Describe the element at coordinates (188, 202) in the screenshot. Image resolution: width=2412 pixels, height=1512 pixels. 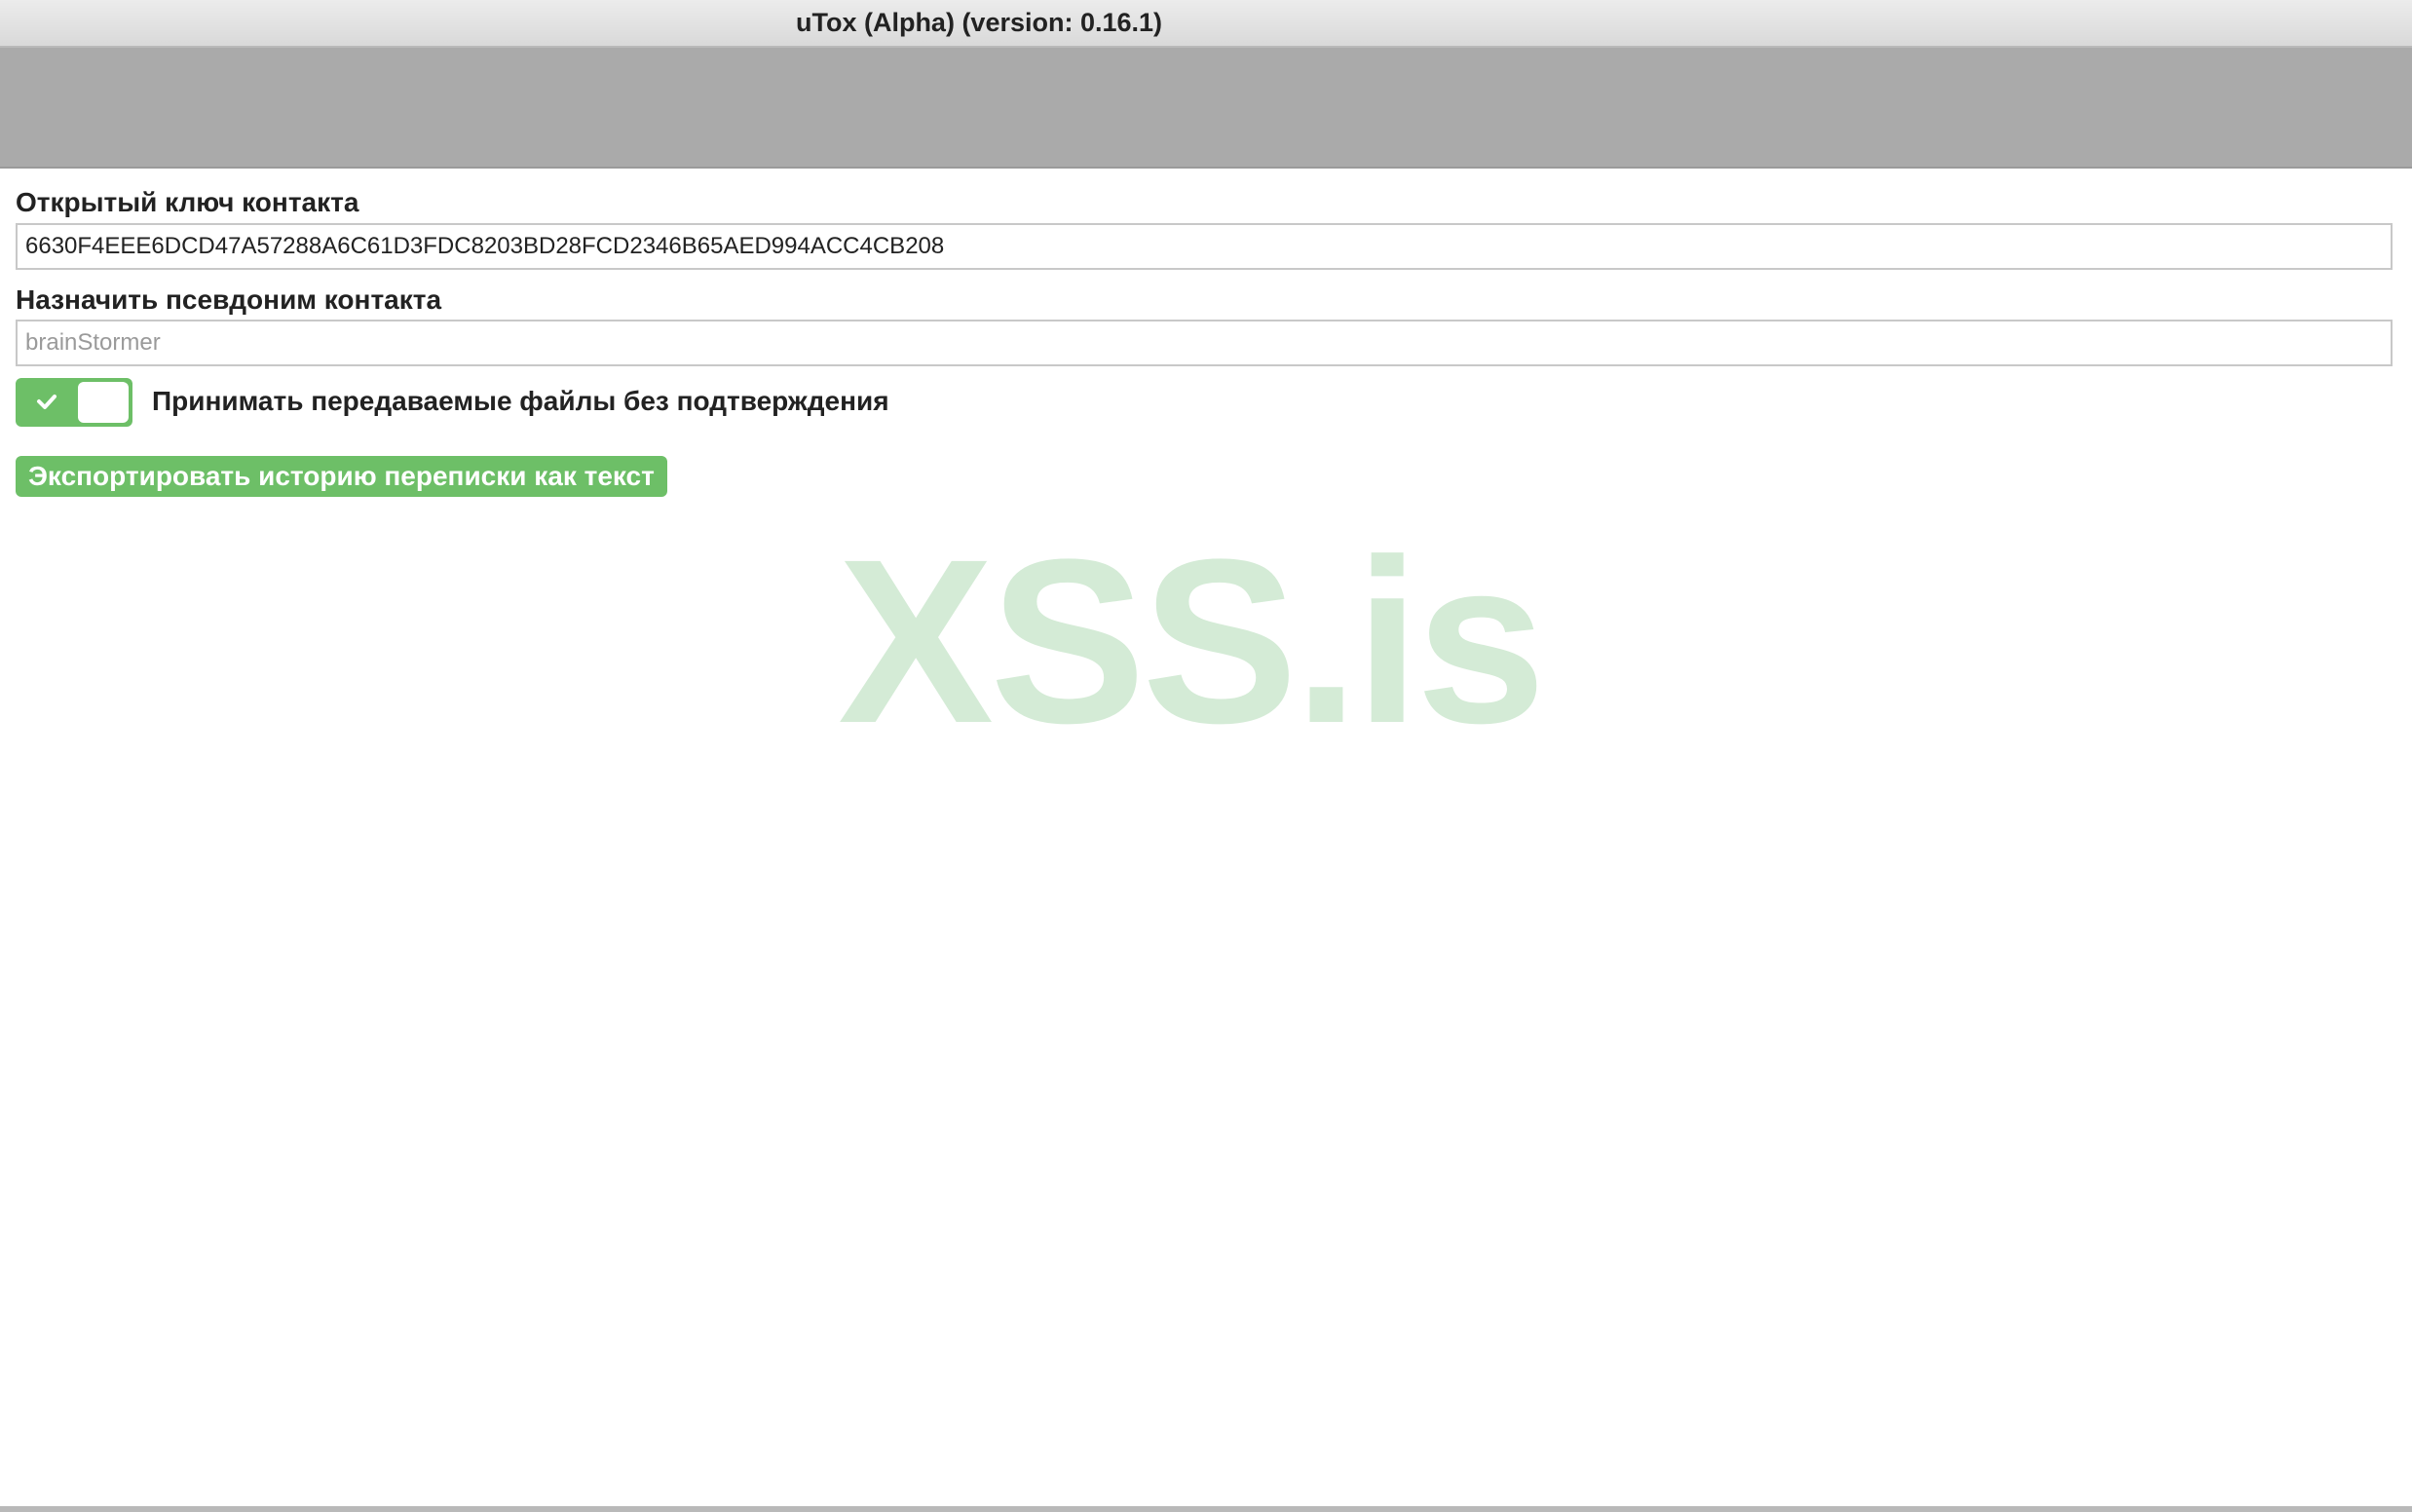
I see `public-key-label: Открытый ключ контакта` at that location.